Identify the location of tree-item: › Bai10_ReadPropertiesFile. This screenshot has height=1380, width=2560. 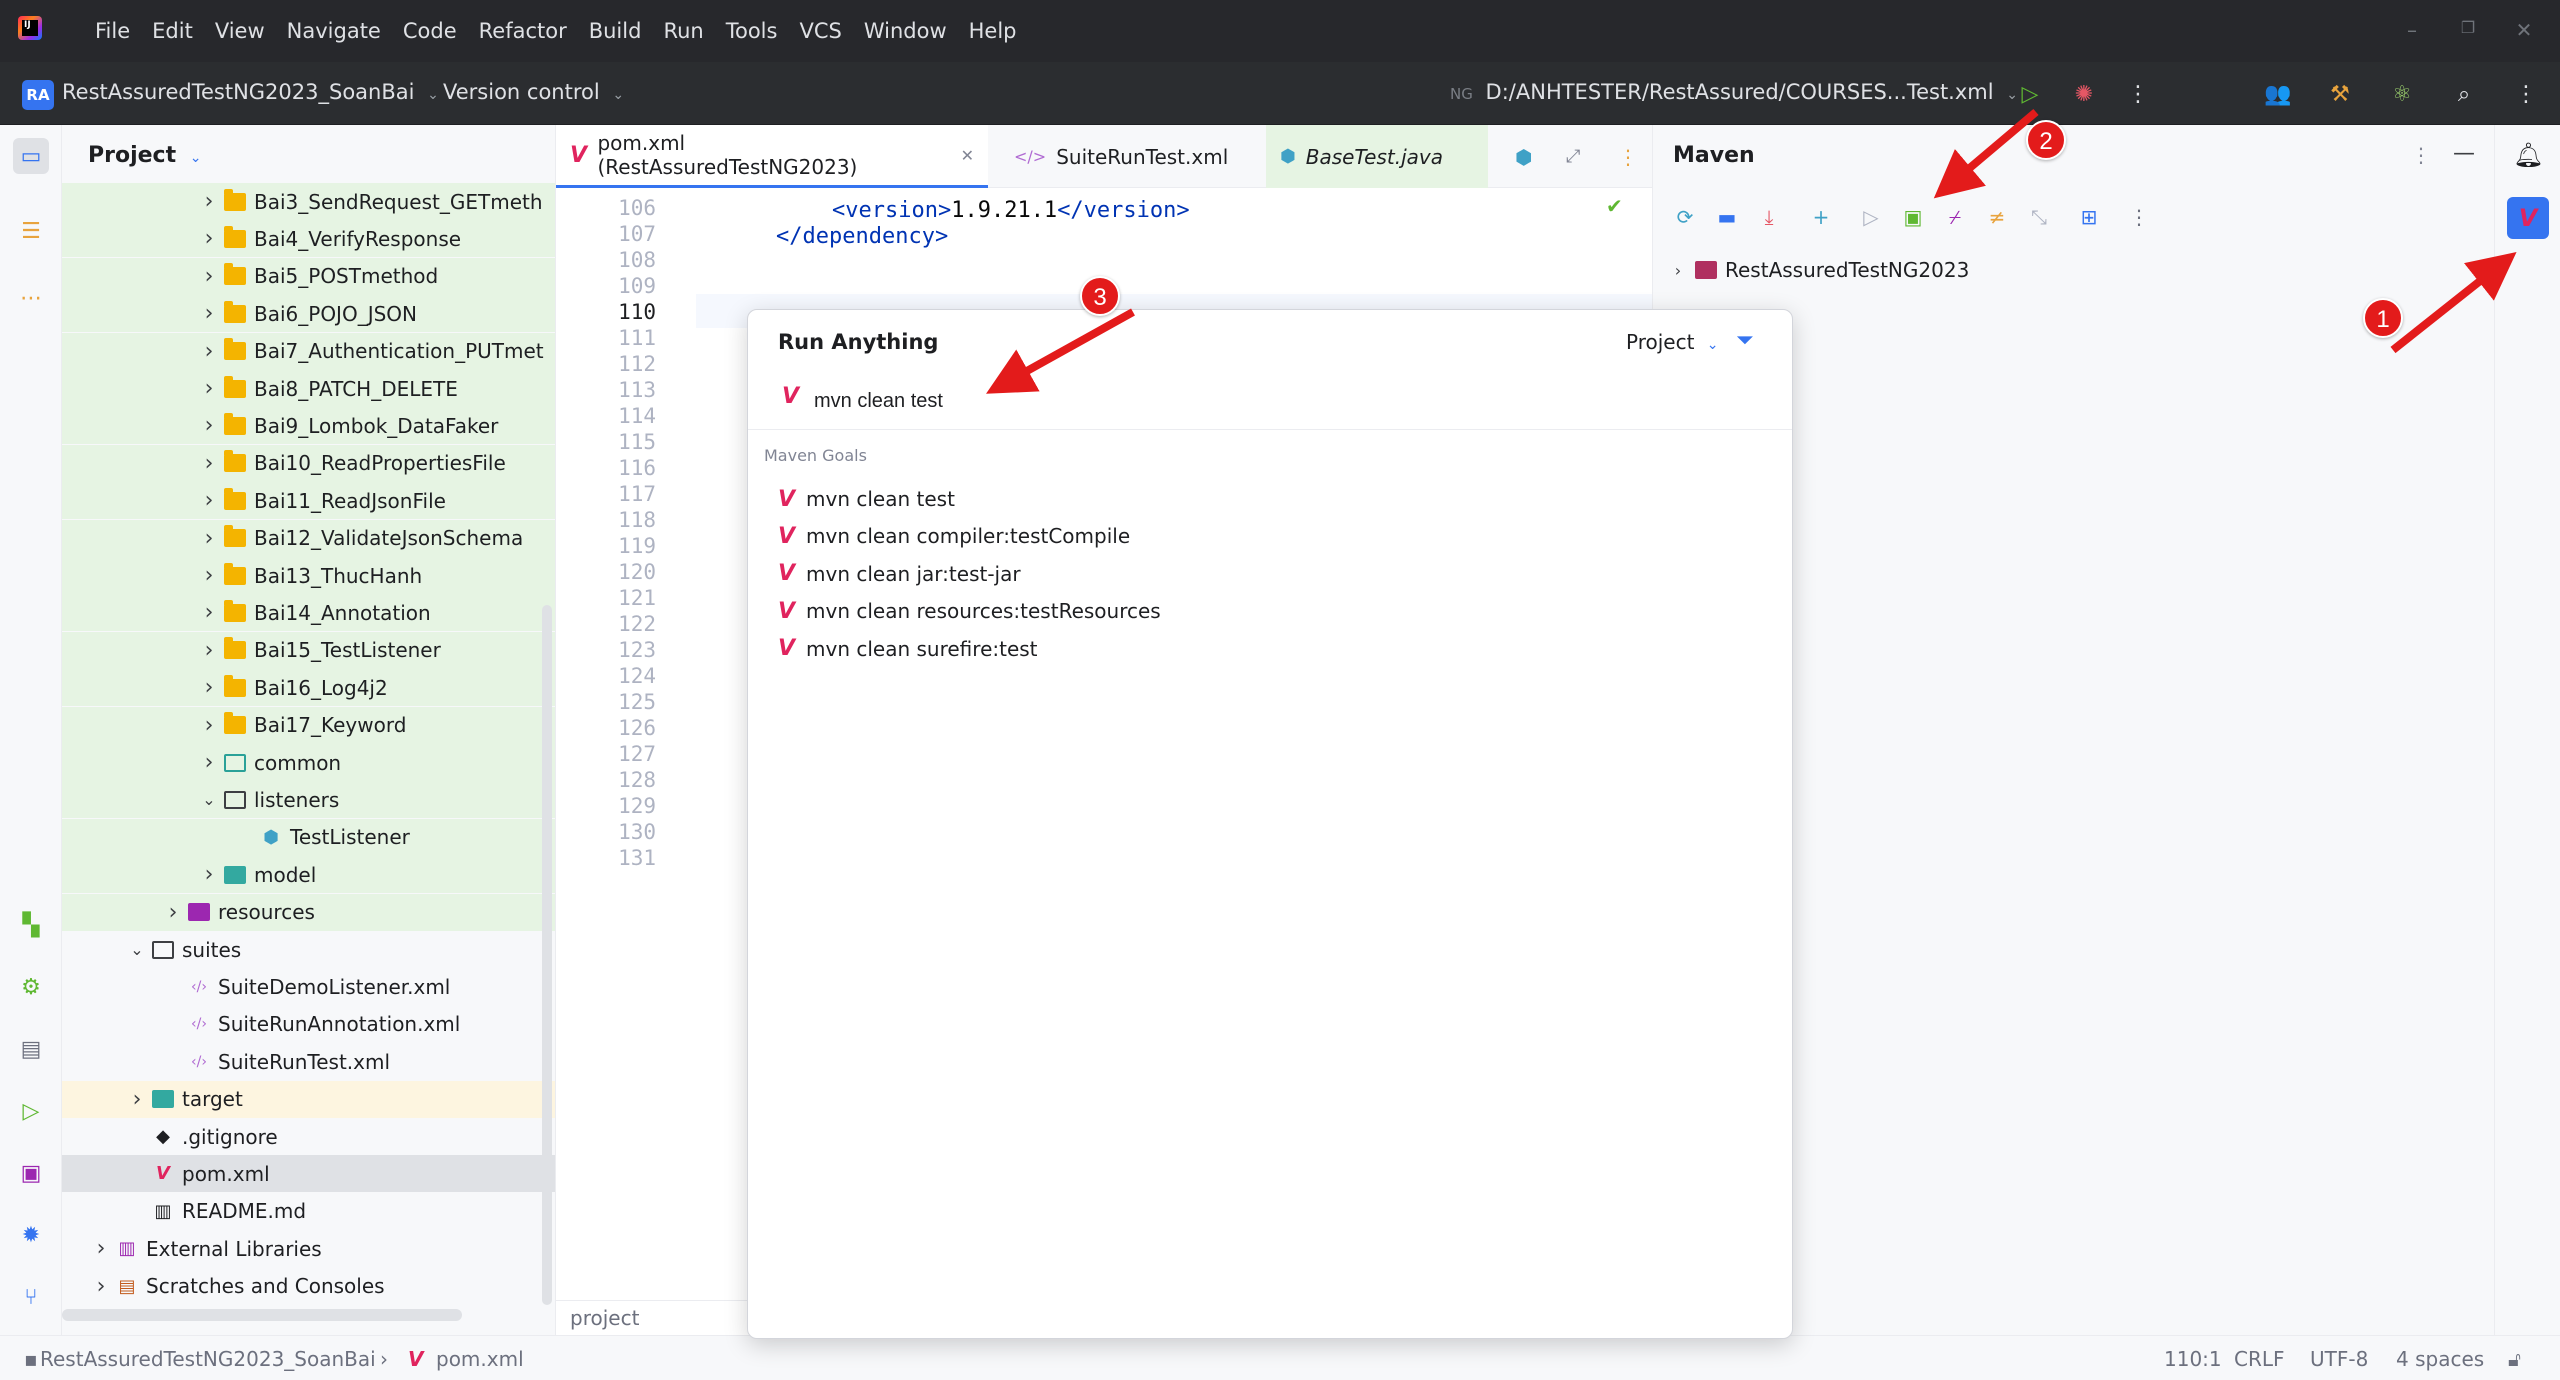
(308, 463).